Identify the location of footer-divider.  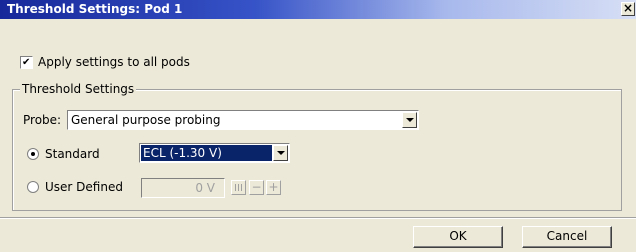
(318, 218).